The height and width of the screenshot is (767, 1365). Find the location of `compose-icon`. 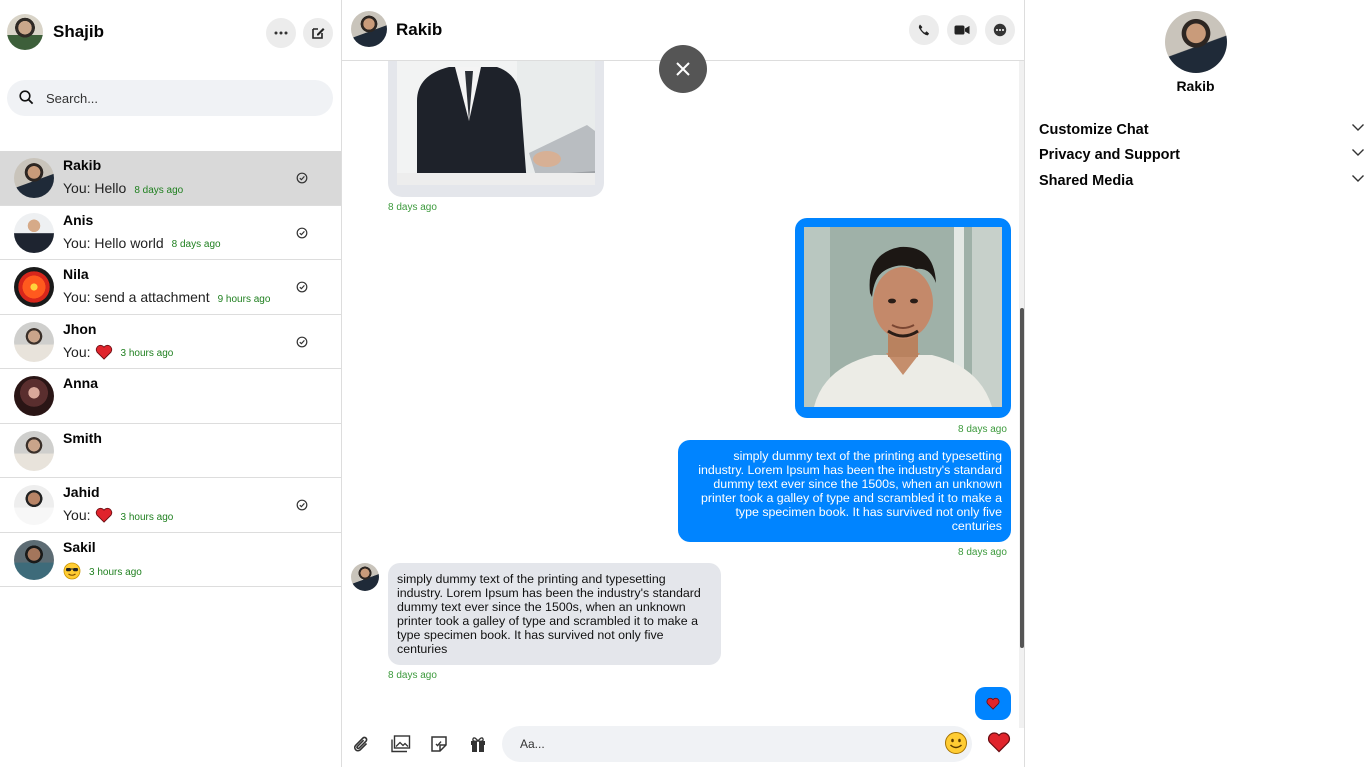

compose-icon is located at coordinates (318, 33).